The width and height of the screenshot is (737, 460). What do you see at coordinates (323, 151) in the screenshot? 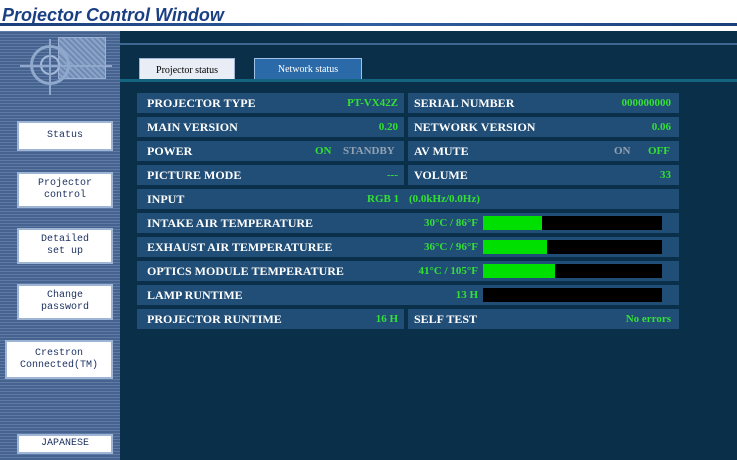
I see `power-on-indicator: ON` at bounding box center [323, 151].